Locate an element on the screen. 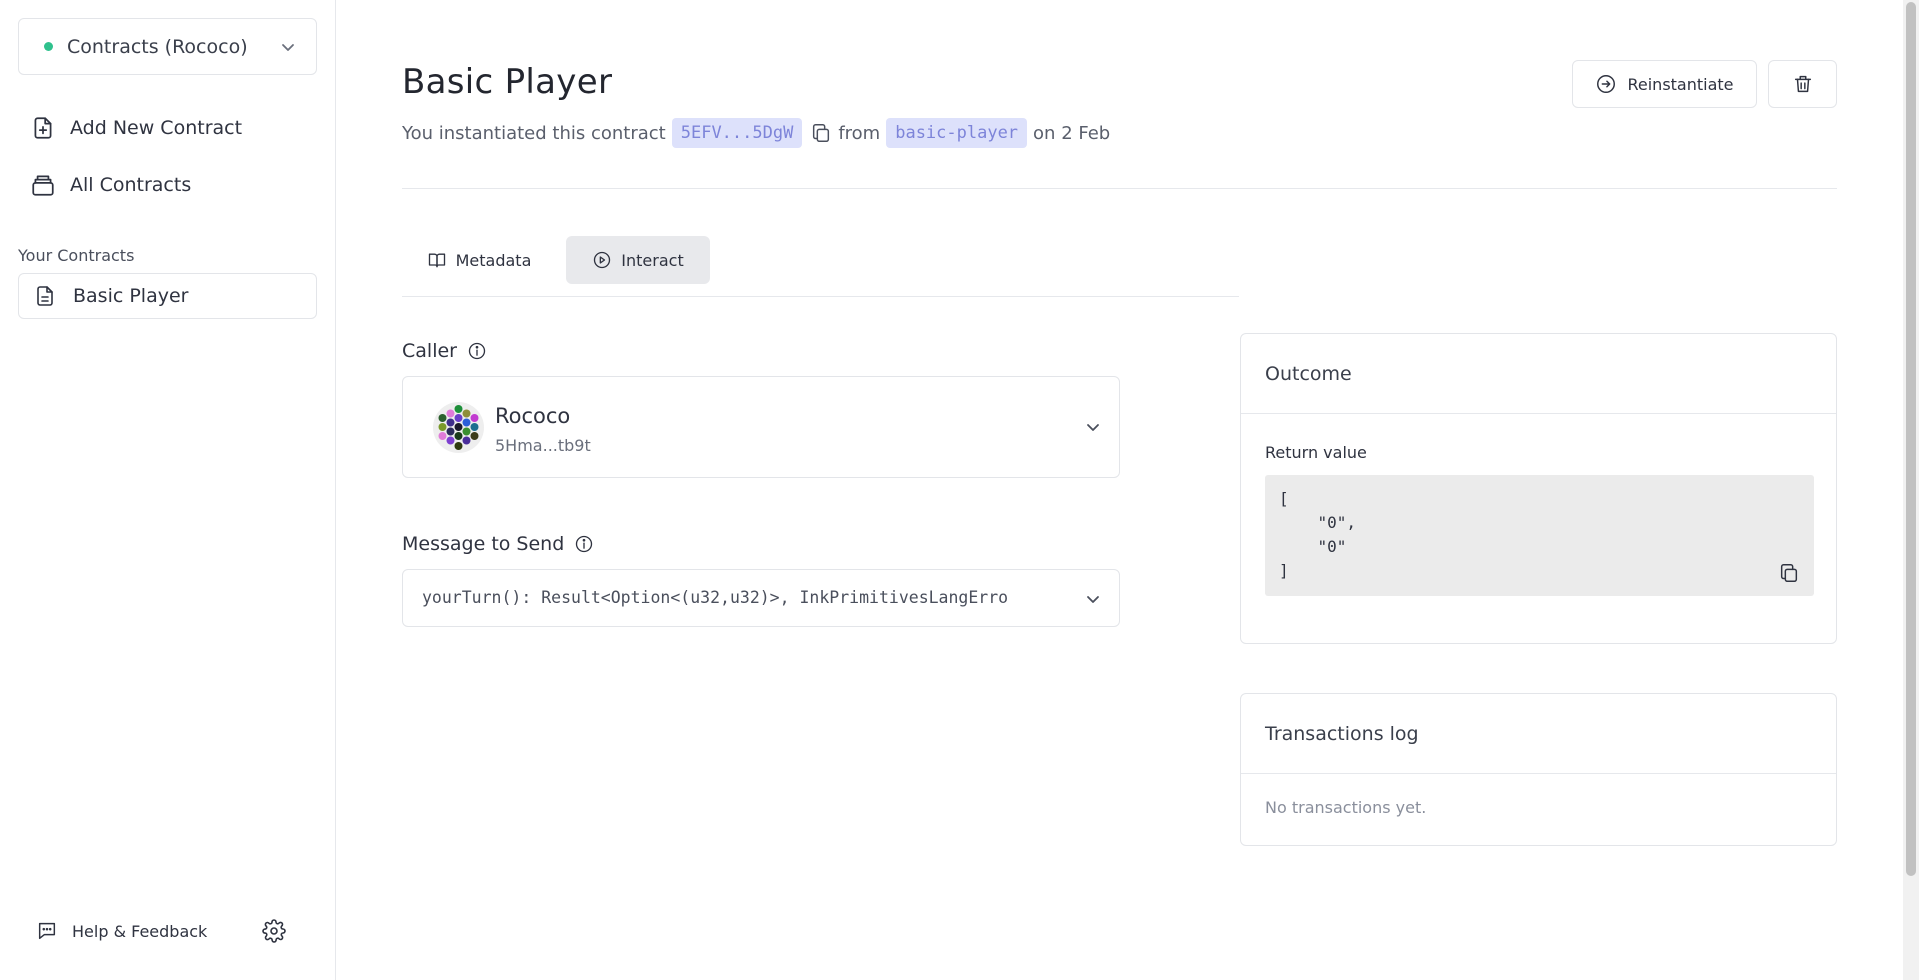  caller-account-select: Rococo 5Hma...tb9t is located at coordinates (761, 427).